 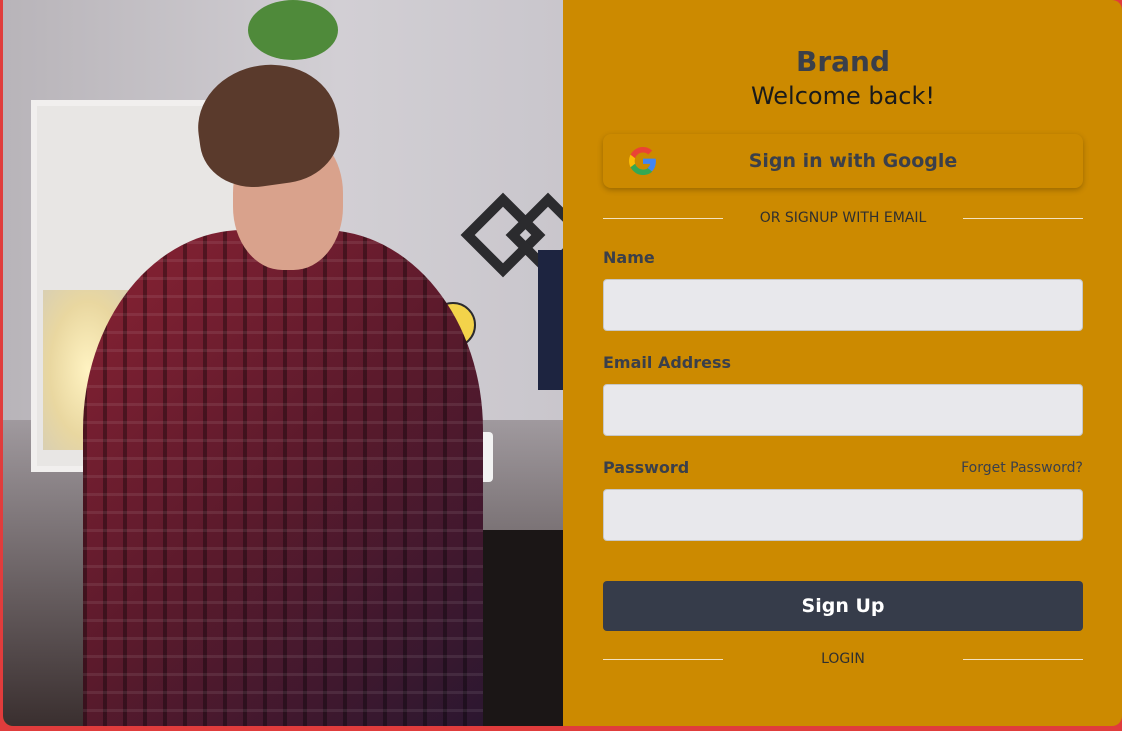 What do you see at coordinates (629, 257) in the screenshot?
I see `name-label: Name` at bounding box center [629, 257].